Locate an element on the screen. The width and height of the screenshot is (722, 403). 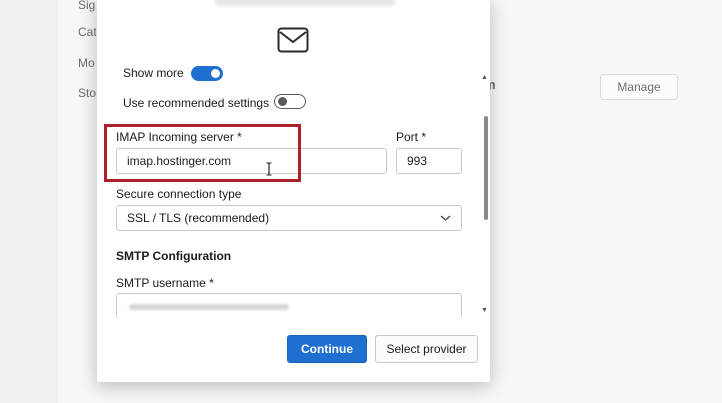
dialog-scrollbar-thumb is located at coordinates (486, 168).